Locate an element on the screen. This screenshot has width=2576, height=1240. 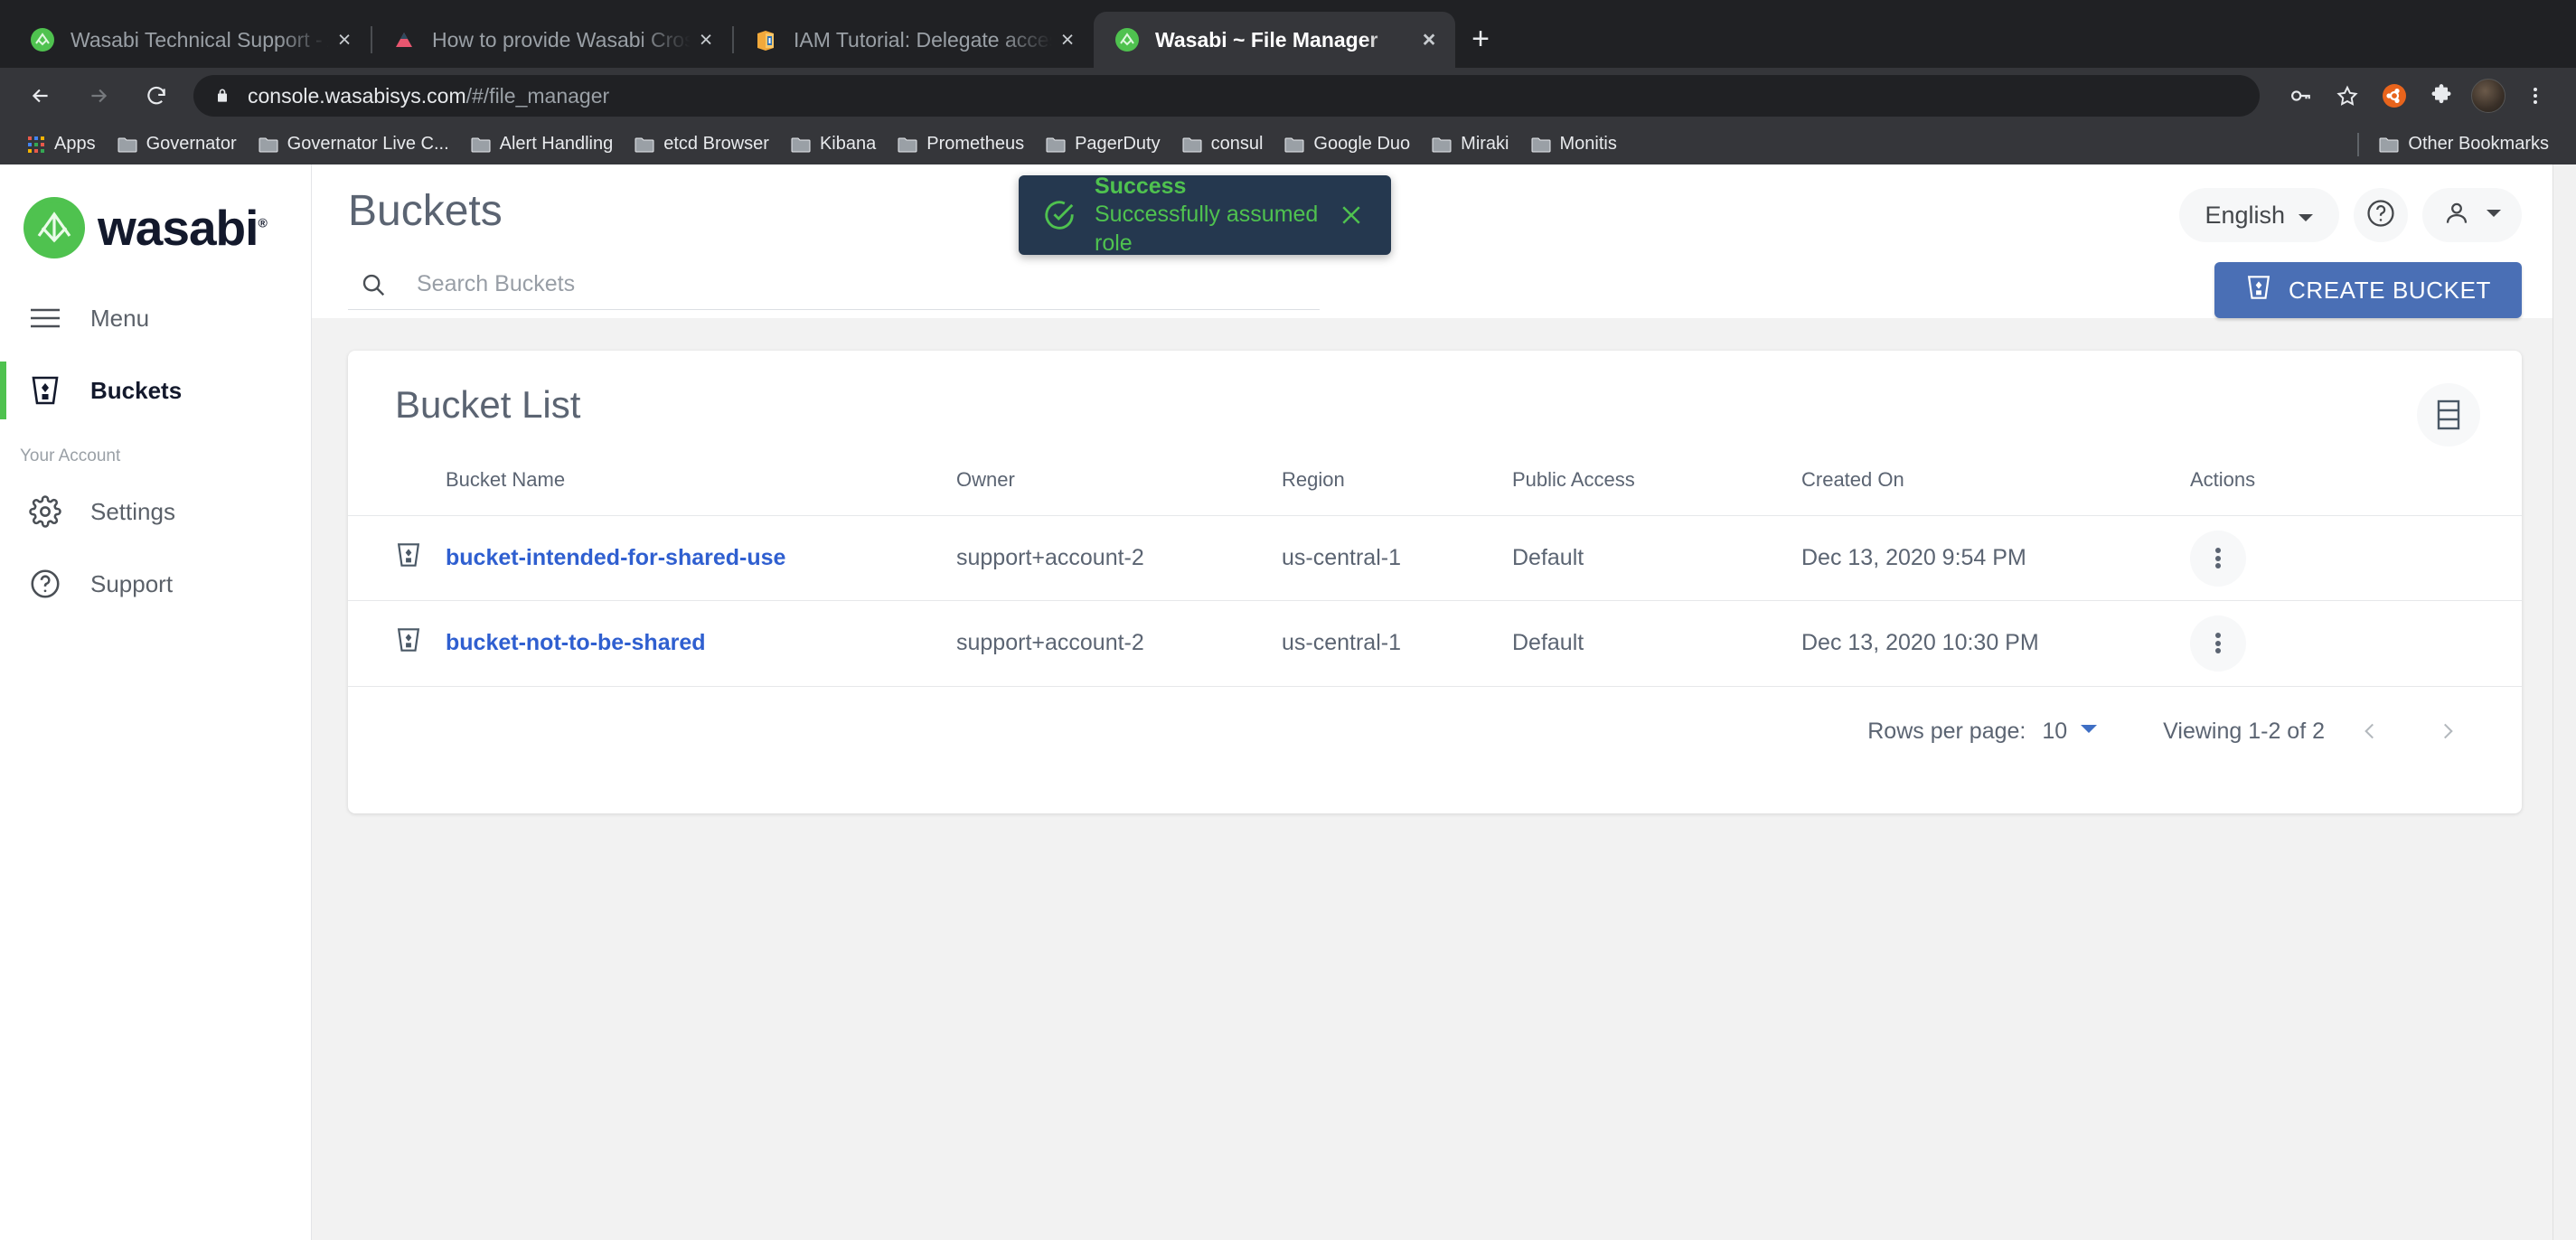
row-region: us-central-1 is located at coordinates (1397, 558).